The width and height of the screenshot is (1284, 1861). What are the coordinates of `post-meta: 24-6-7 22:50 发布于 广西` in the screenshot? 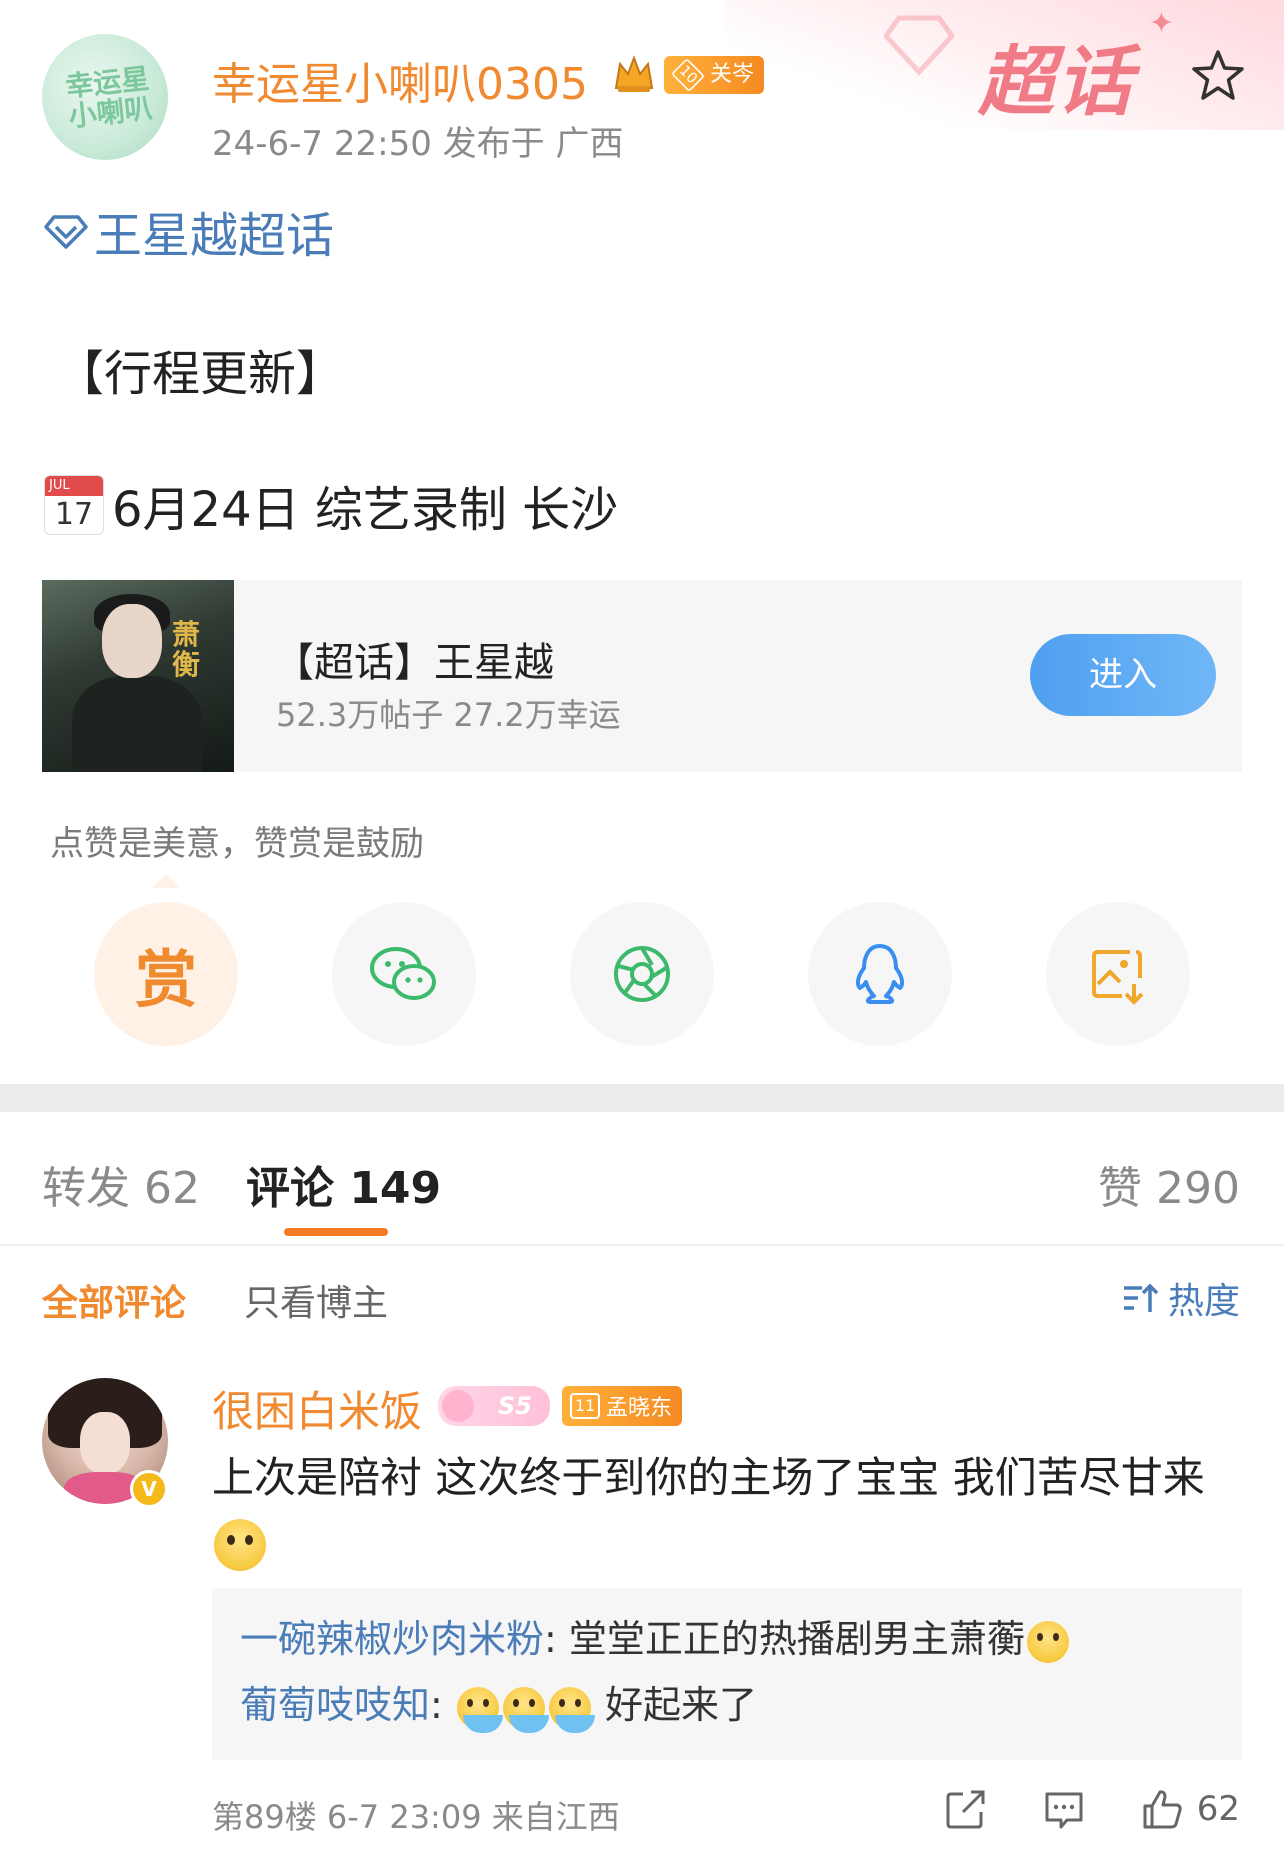 It's located at (418, 144).